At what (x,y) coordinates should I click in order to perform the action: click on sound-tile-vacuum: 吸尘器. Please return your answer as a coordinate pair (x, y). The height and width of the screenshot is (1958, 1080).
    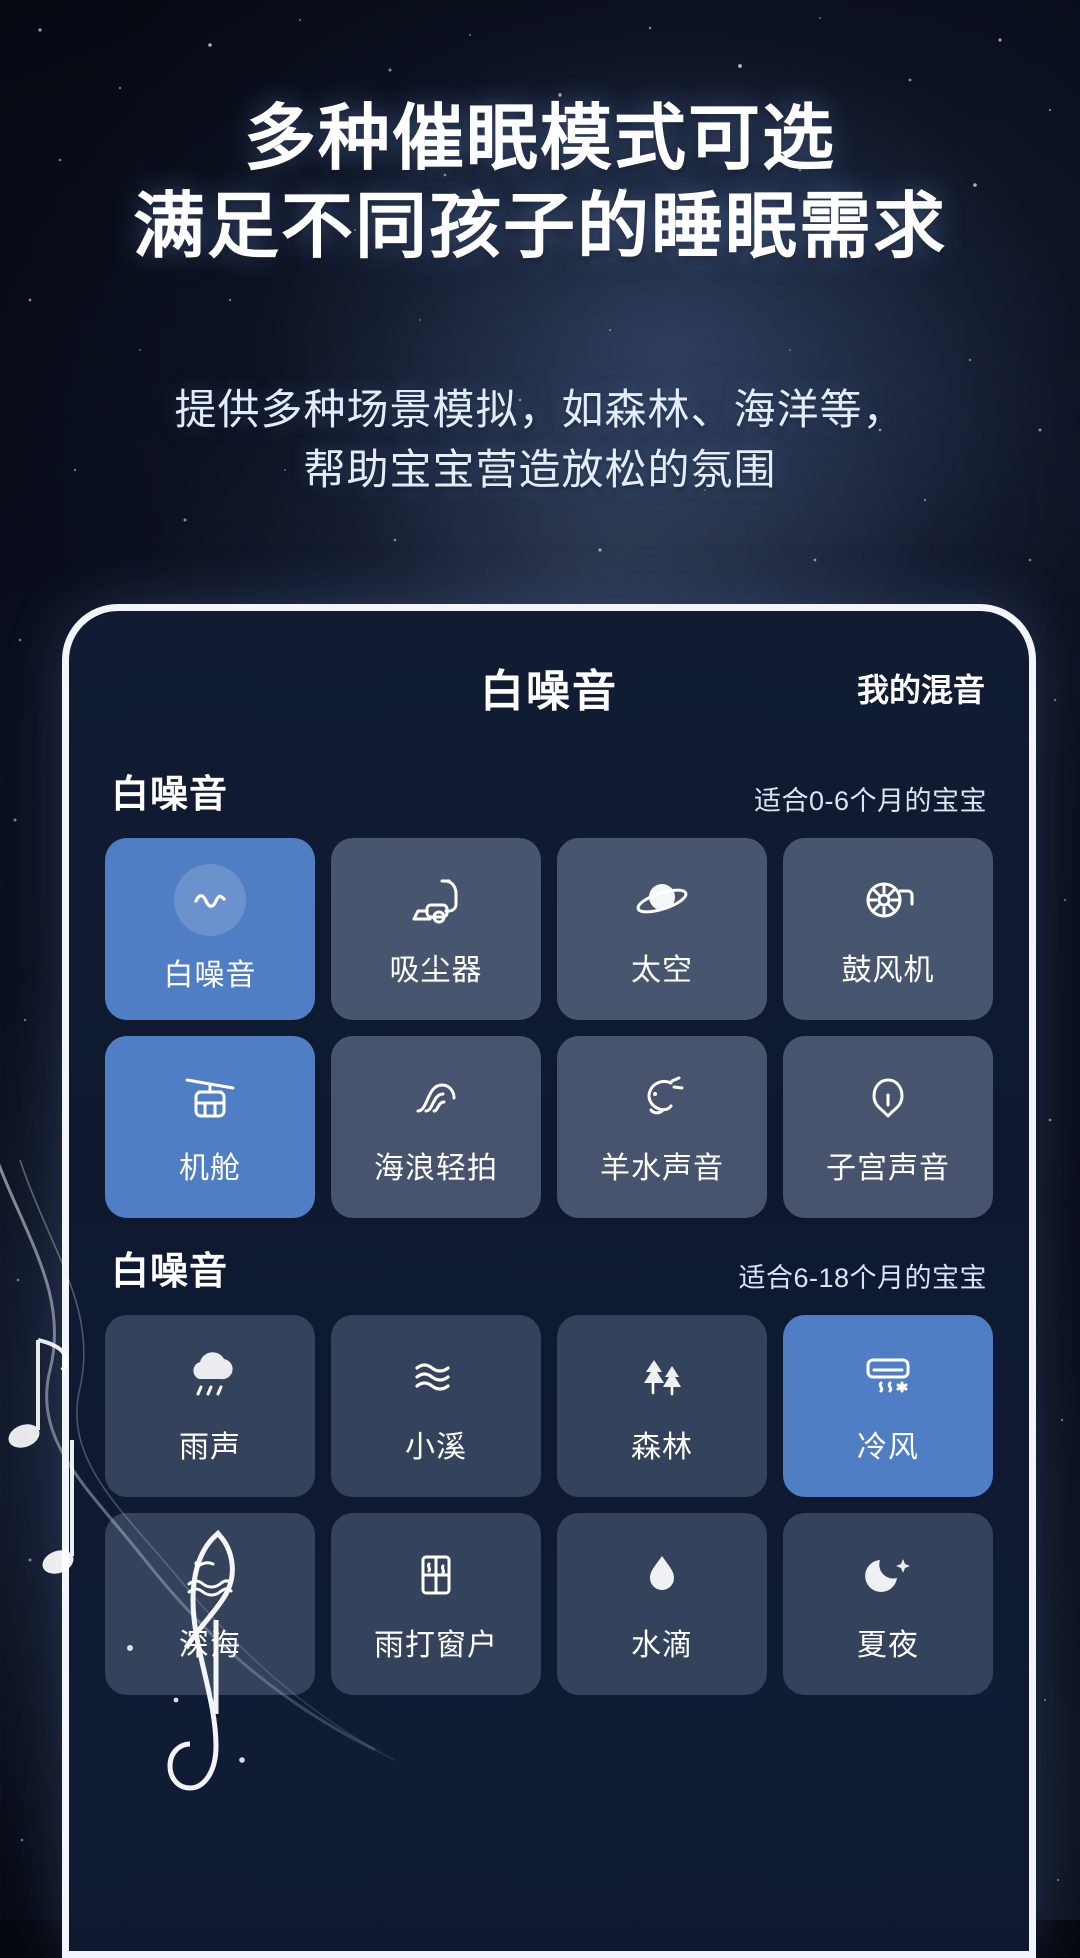
    Looking at the image, I should click on (436, 929).